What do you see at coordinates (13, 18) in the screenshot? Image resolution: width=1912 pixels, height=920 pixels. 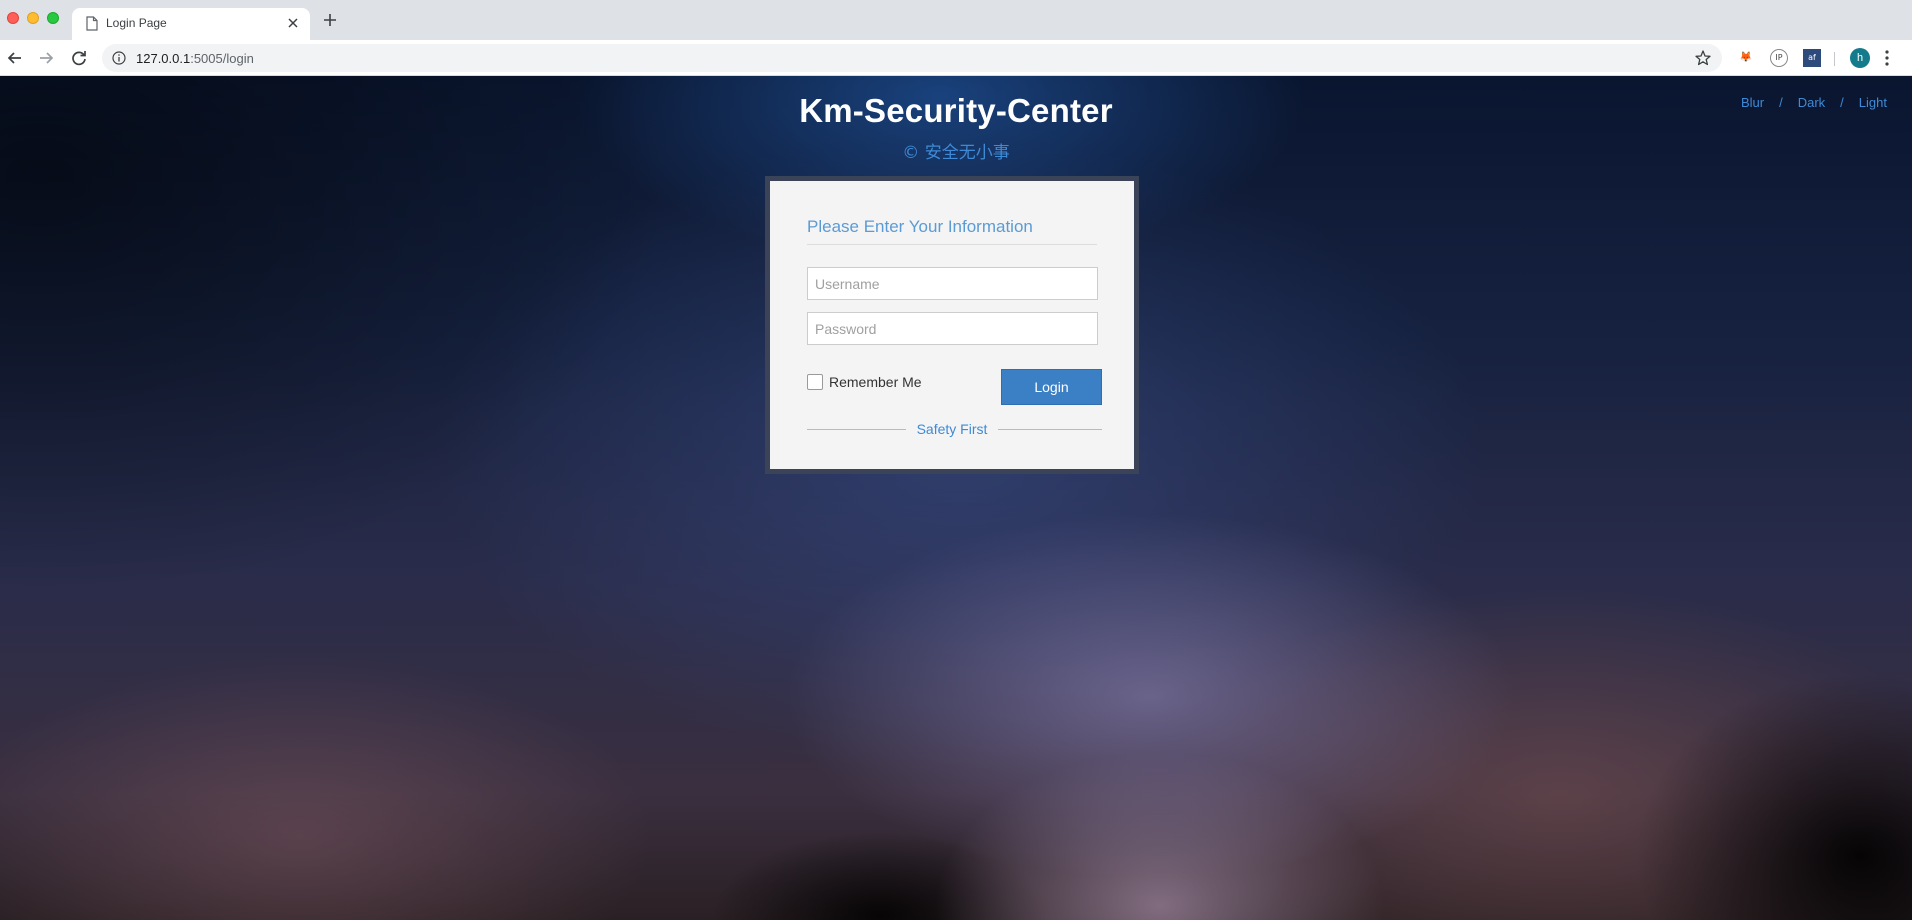 I see `close-window-button` at bounding box center [13, 18].